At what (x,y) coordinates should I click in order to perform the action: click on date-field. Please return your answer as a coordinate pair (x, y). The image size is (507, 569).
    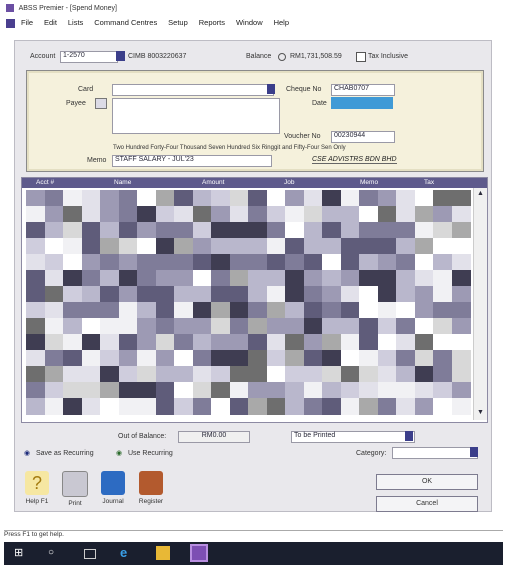
    Looking at the image, I should click on (362, 103).